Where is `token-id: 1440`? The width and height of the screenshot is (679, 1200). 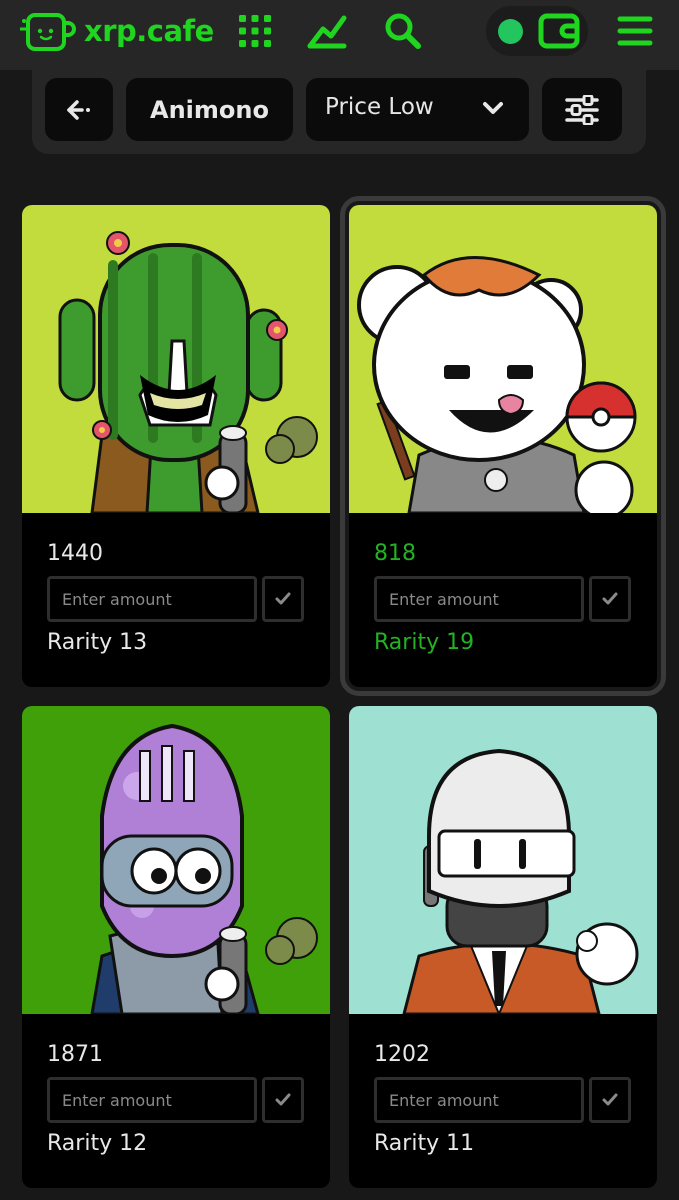
token-id: 1440 is located at coordinates (75, 553).